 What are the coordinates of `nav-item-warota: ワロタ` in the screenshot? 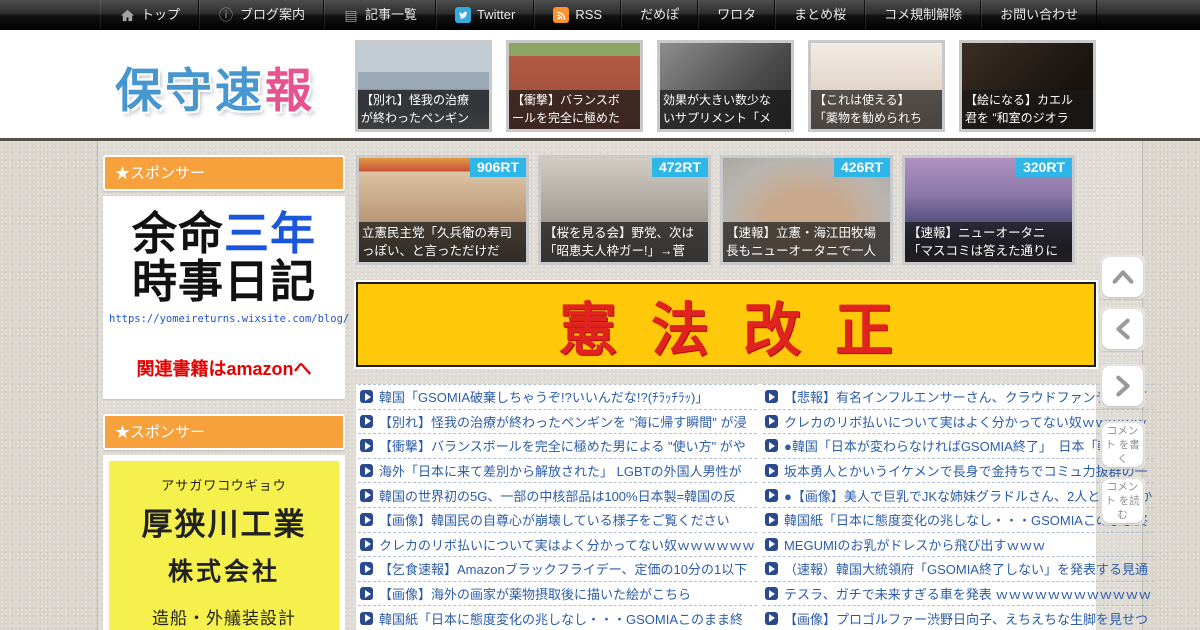 It's located at (737, 15).